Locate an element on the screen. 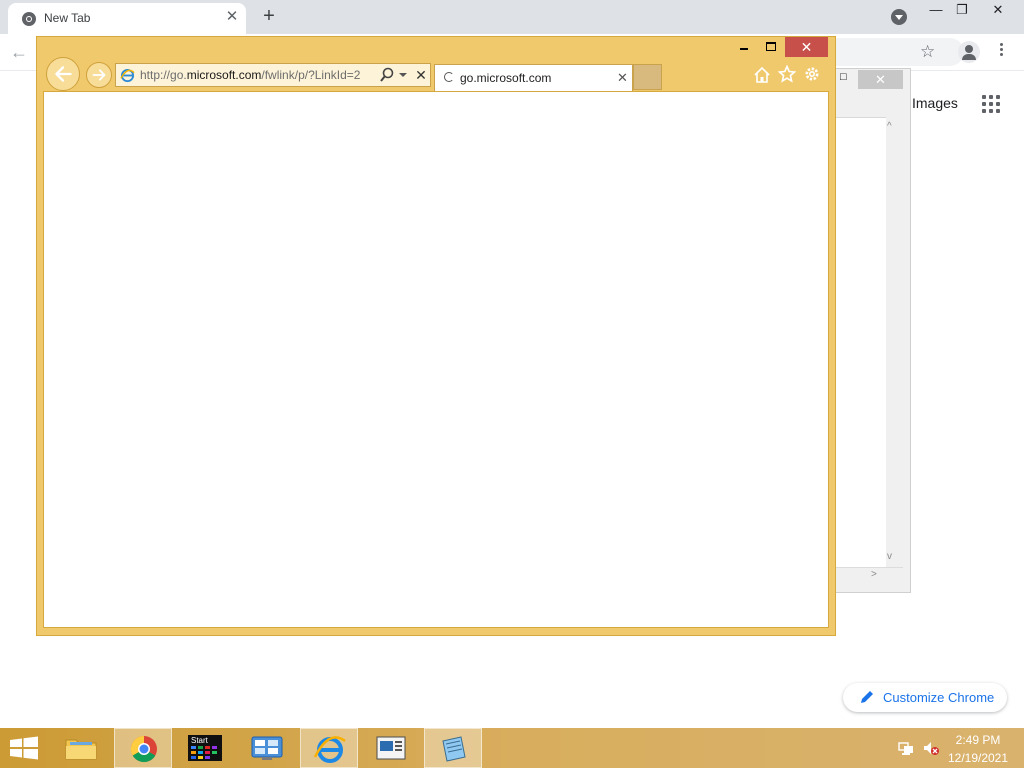 The width and height of the screenshot is (1024, 774). screen-app-icon is located at coordinates (391, 748).